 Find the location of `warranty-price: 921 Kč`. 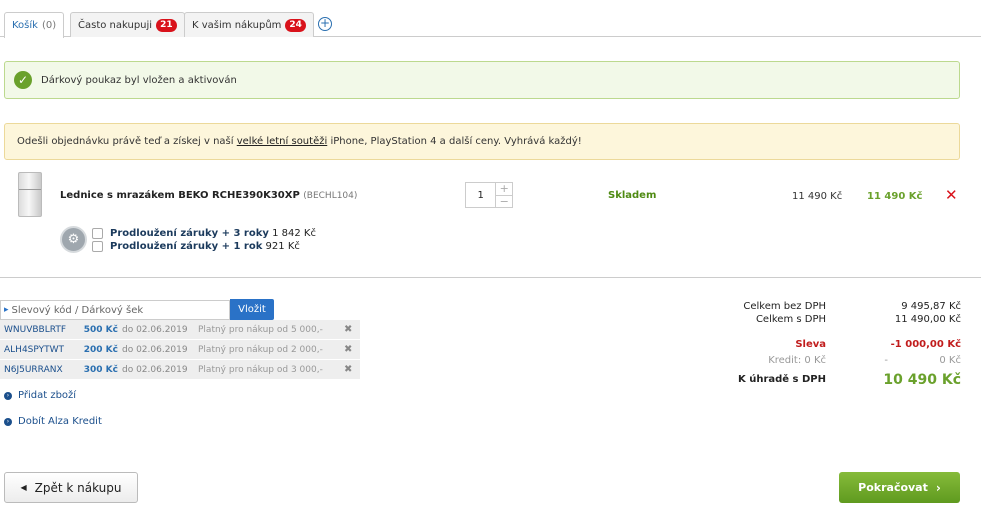

warranty-price: 921 Kč is located at coordinates (282, 246).